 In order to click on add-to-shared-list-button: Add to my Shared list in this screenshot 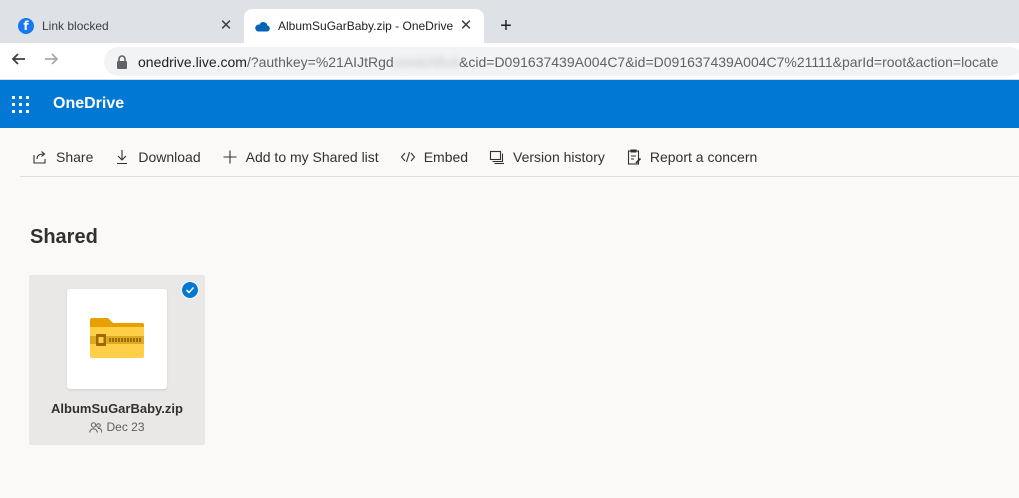, I will do `click(299, 157)`.